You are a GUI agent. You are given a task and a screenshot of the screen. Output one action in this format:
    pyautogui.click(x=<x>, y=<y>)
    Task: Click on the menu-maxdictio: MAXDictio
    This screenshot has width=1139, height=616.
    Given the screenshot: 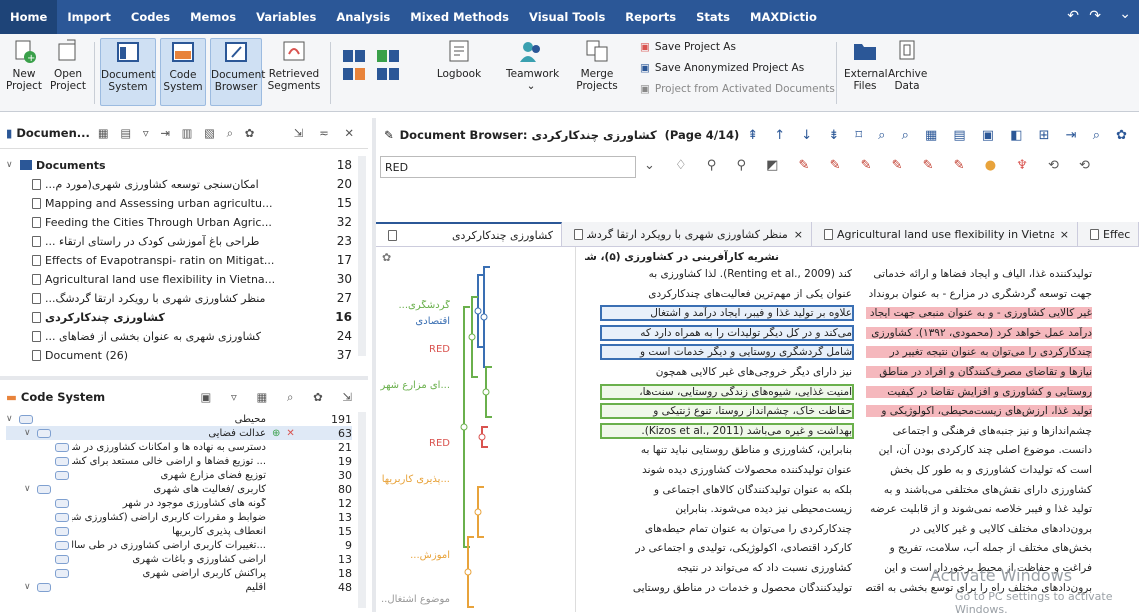 What is the action you would take?
    pyautogui.click(x=783, y=17)
    